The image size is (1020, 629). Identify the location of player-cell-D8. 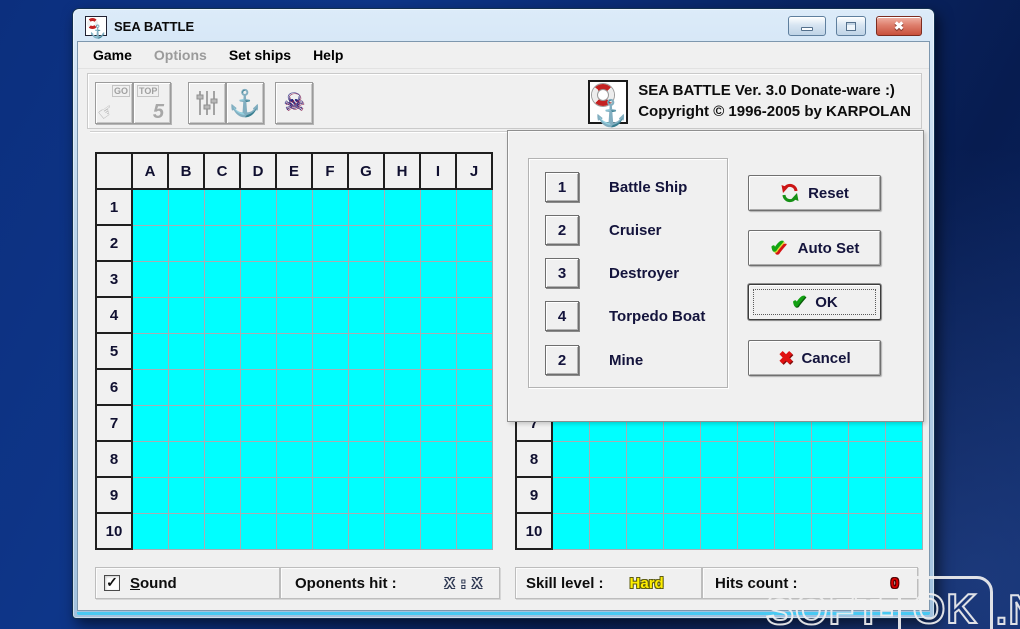
(258, 459).